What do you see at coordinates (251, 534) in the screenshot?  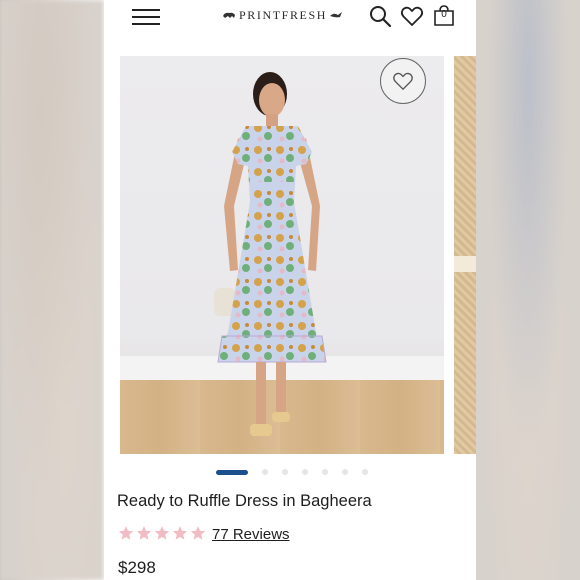 I see `reviews-link: 77 Reviews` at bounding box center [251, 534].